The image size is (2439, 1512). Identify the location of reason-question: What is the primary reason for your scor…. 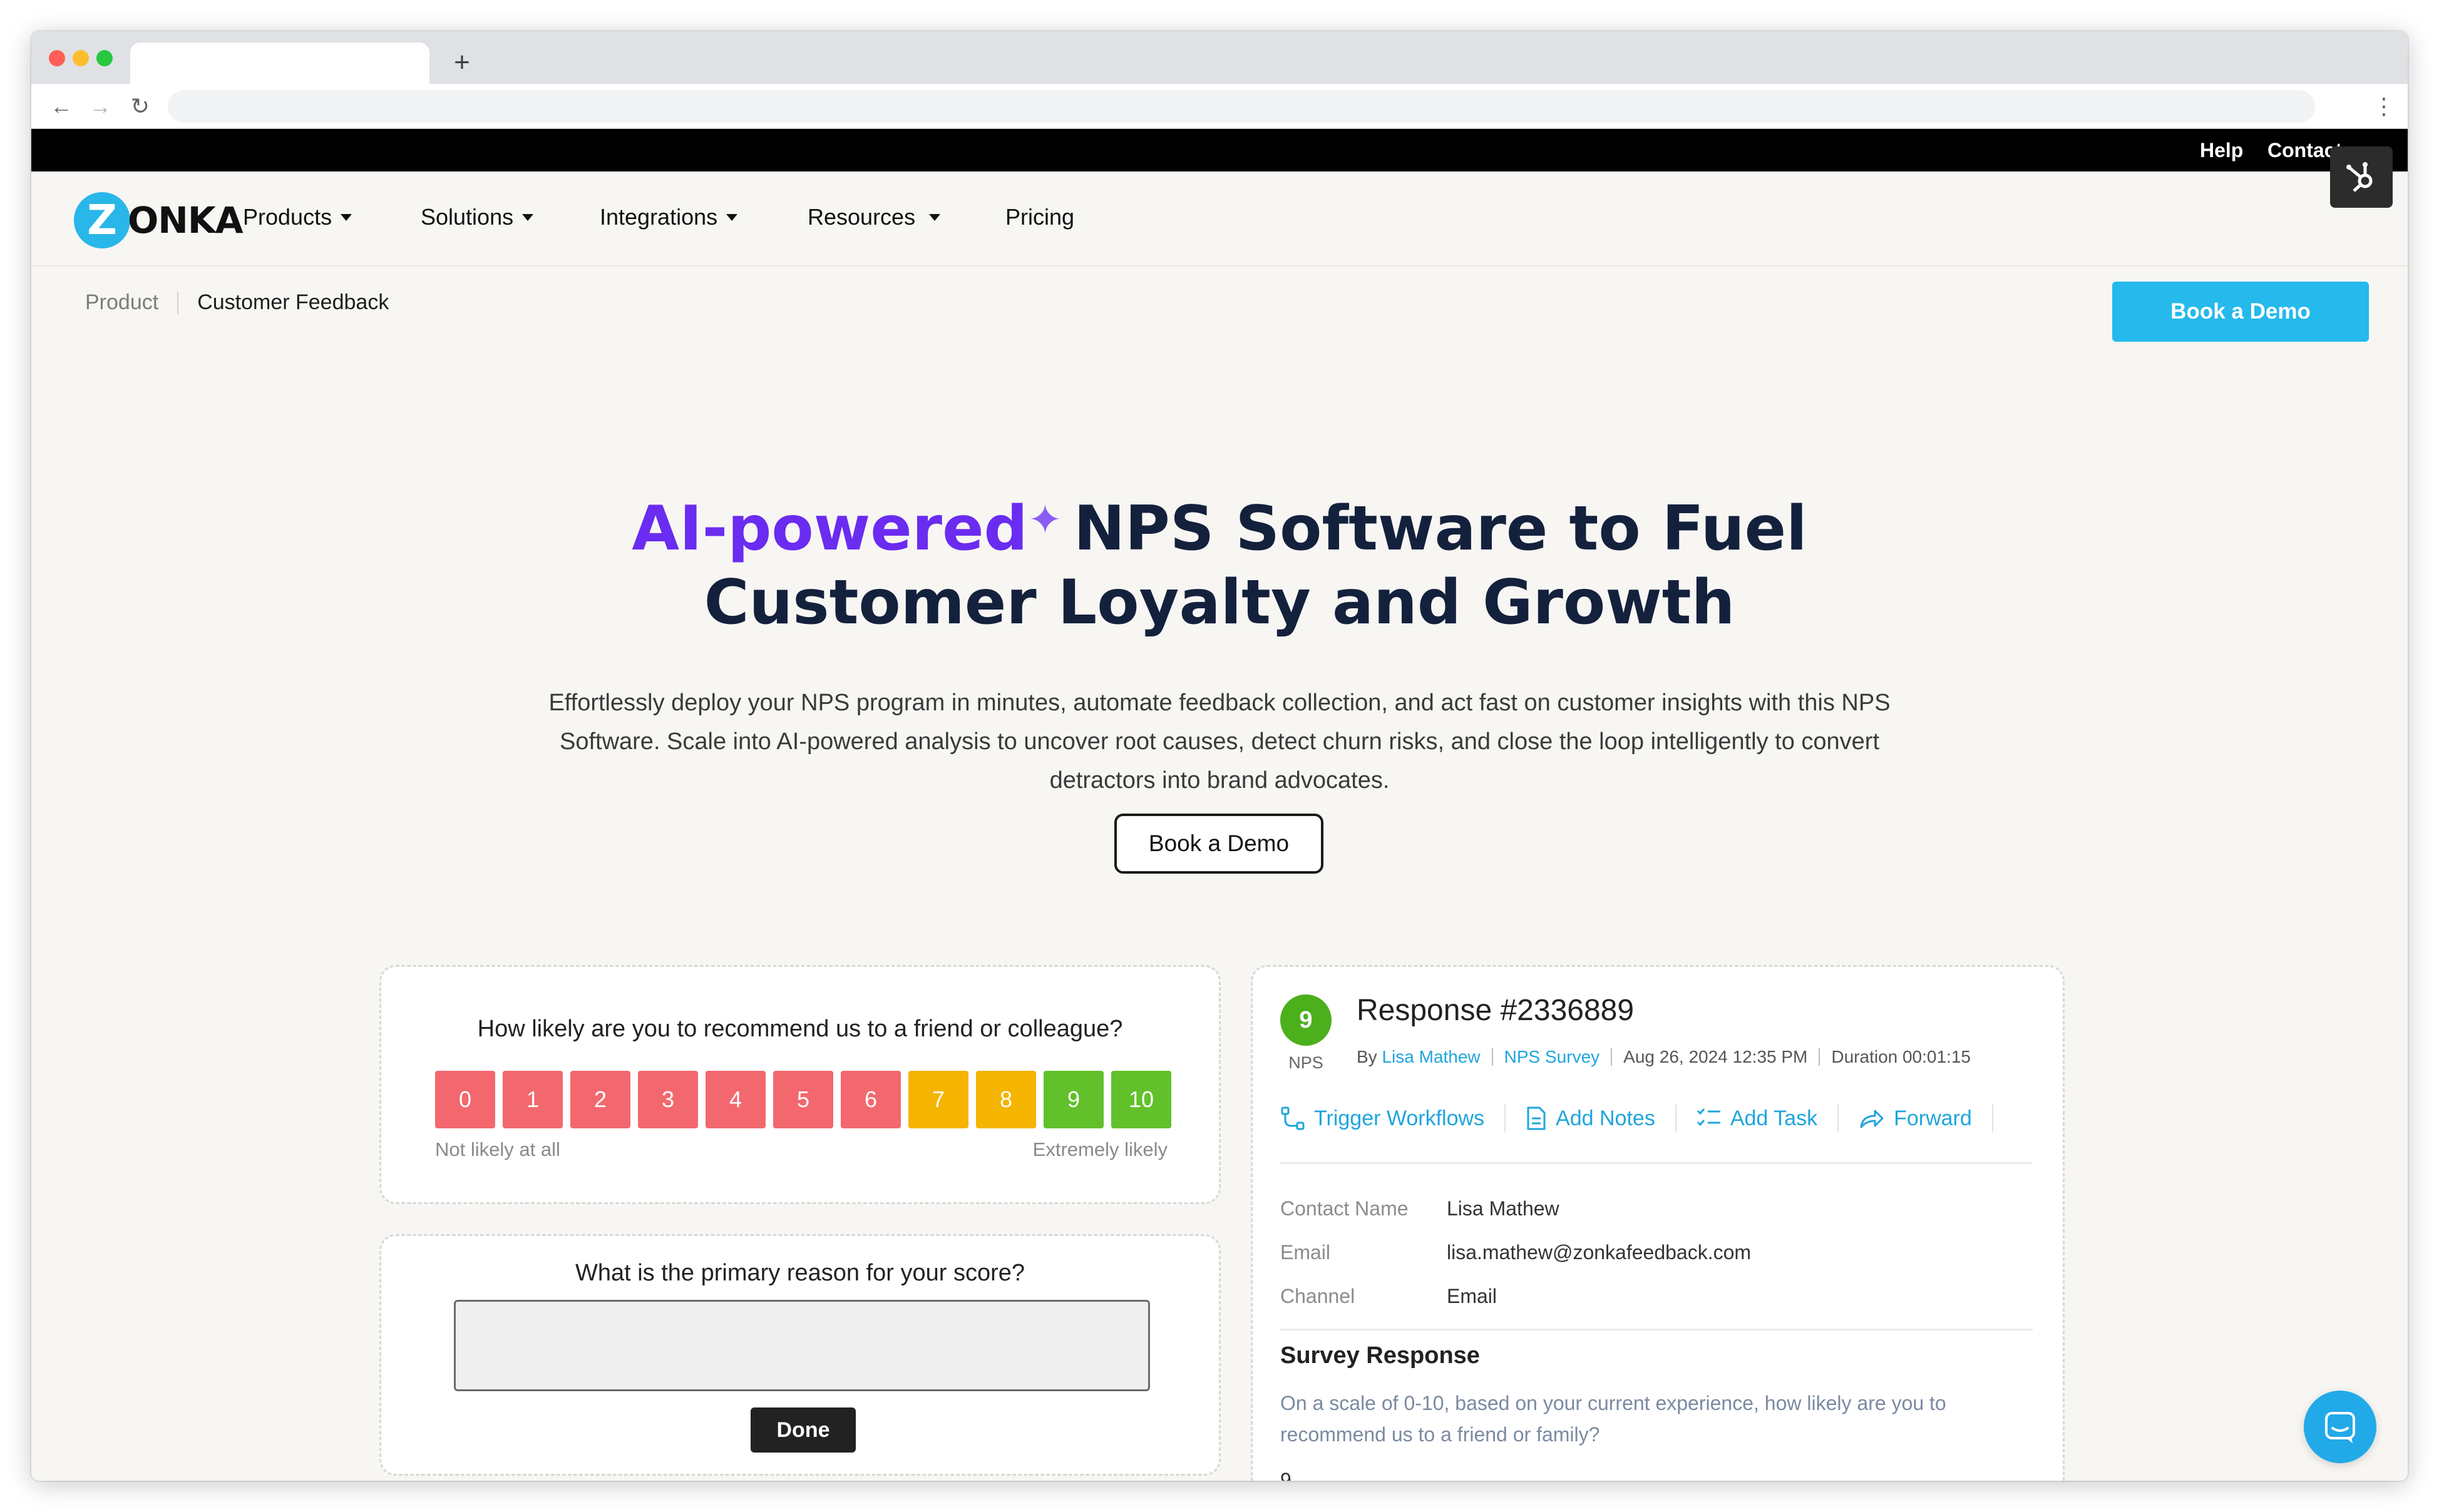
(800, 1273).